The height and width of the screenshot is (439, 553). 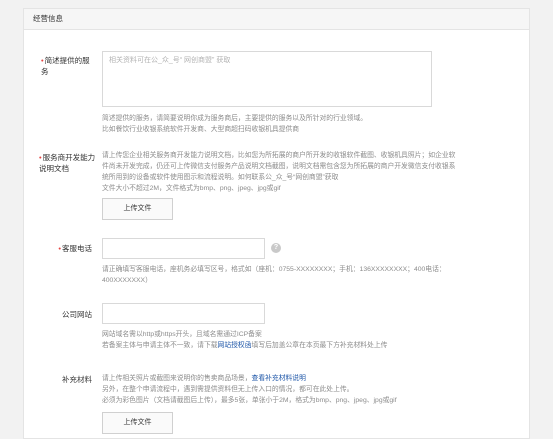 What do you see at coordinates (276, 248) in the screenshot?
I see `help-icon: ?` at bounding box center [276, 248].